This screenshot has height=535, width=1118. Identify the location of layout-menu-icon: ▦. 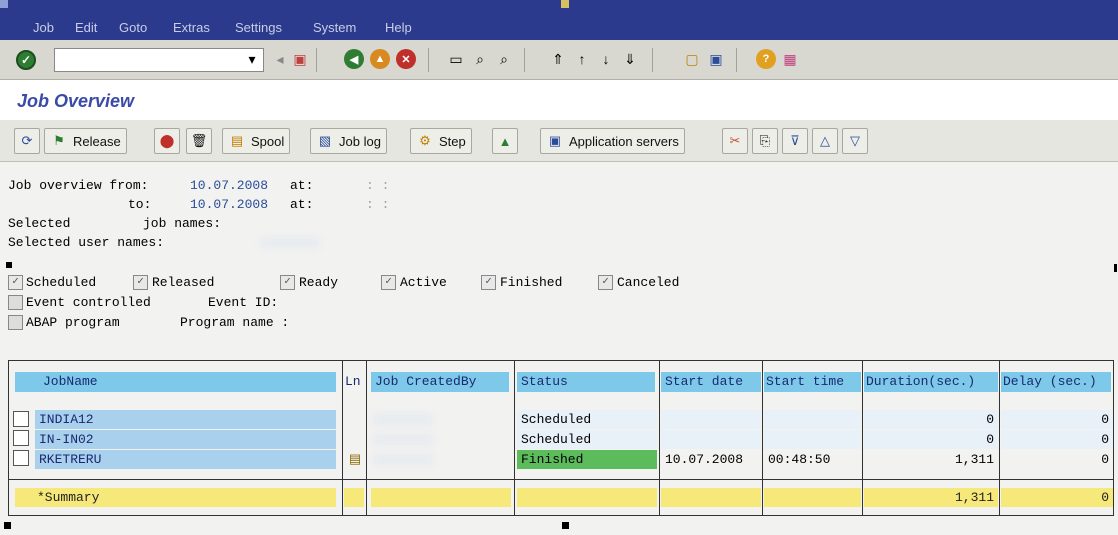
(790, 59).